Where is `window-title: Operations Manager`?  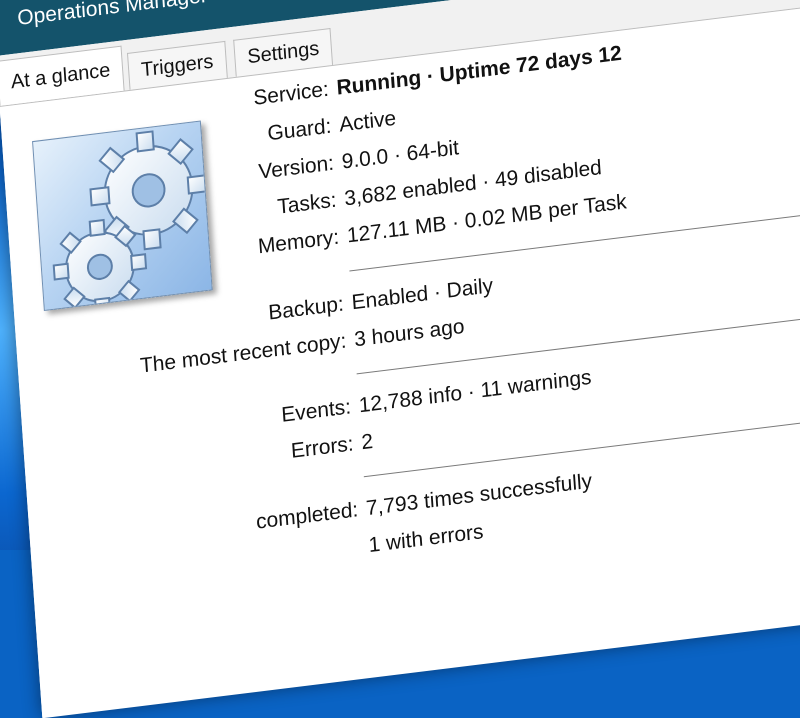 window-title: Operations Manager is located at coordinates (112, 15).